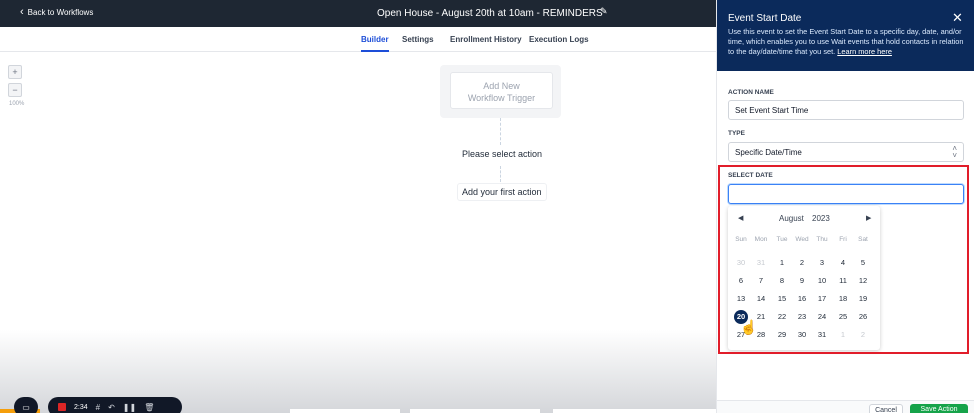 This screenshot has width=974, height=413. I want to click on weekday-label: Thu, so click(822, 239).